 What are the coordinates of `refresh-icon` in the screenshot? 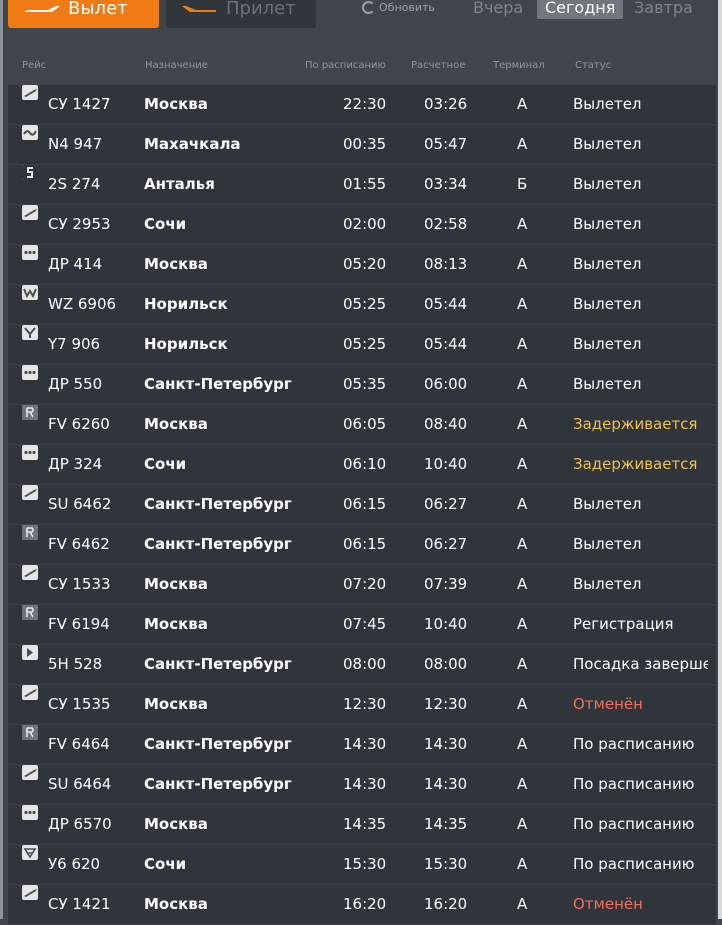 It's located at (368, 7).